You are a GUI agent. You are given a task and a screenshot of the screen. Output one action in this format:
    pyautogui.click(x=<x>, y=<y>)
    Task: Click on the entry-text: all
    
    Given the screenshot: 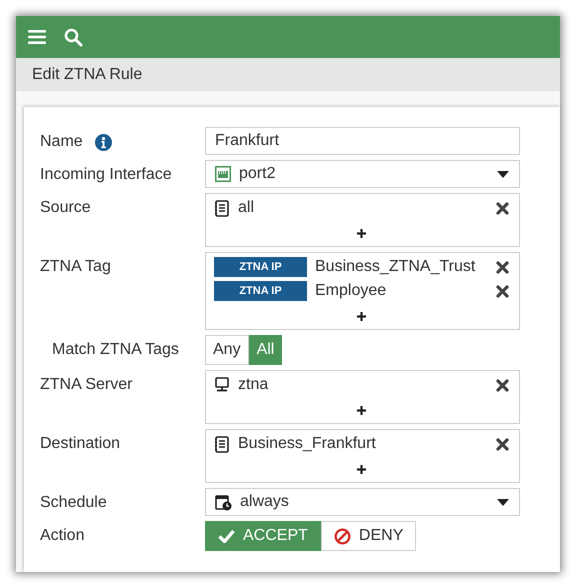 What is the action you would take?
    pyautogui.click(x=247, y=208)
    